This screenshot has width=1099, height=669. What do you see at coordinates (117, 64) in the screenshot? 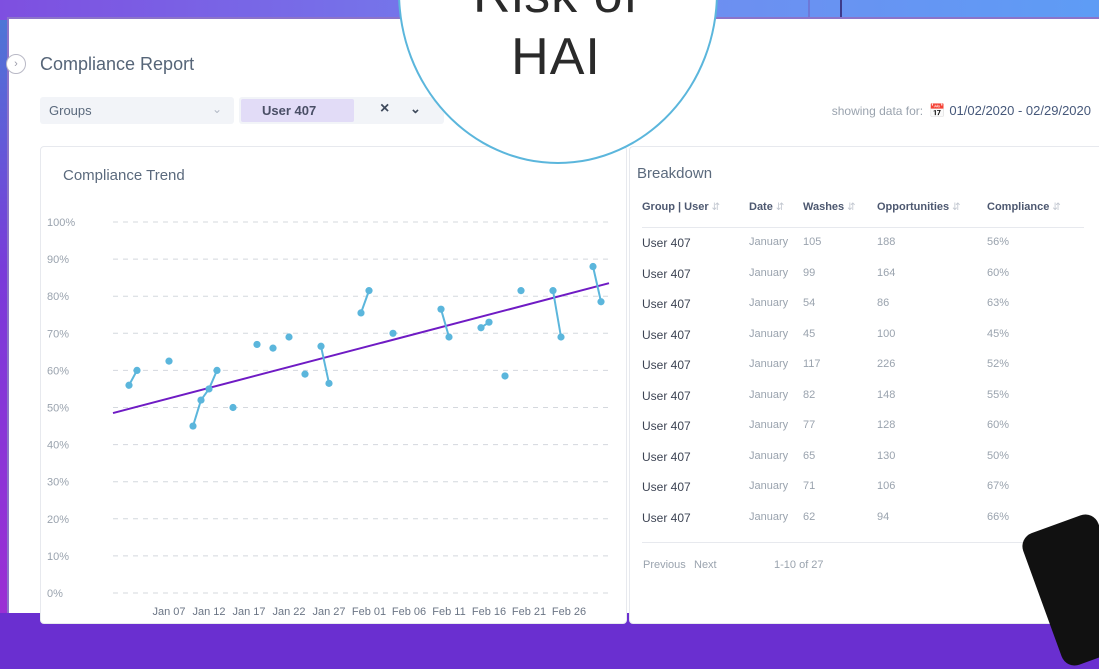
I see `page-title: Compliance Report` at bounding box center [117, 64].